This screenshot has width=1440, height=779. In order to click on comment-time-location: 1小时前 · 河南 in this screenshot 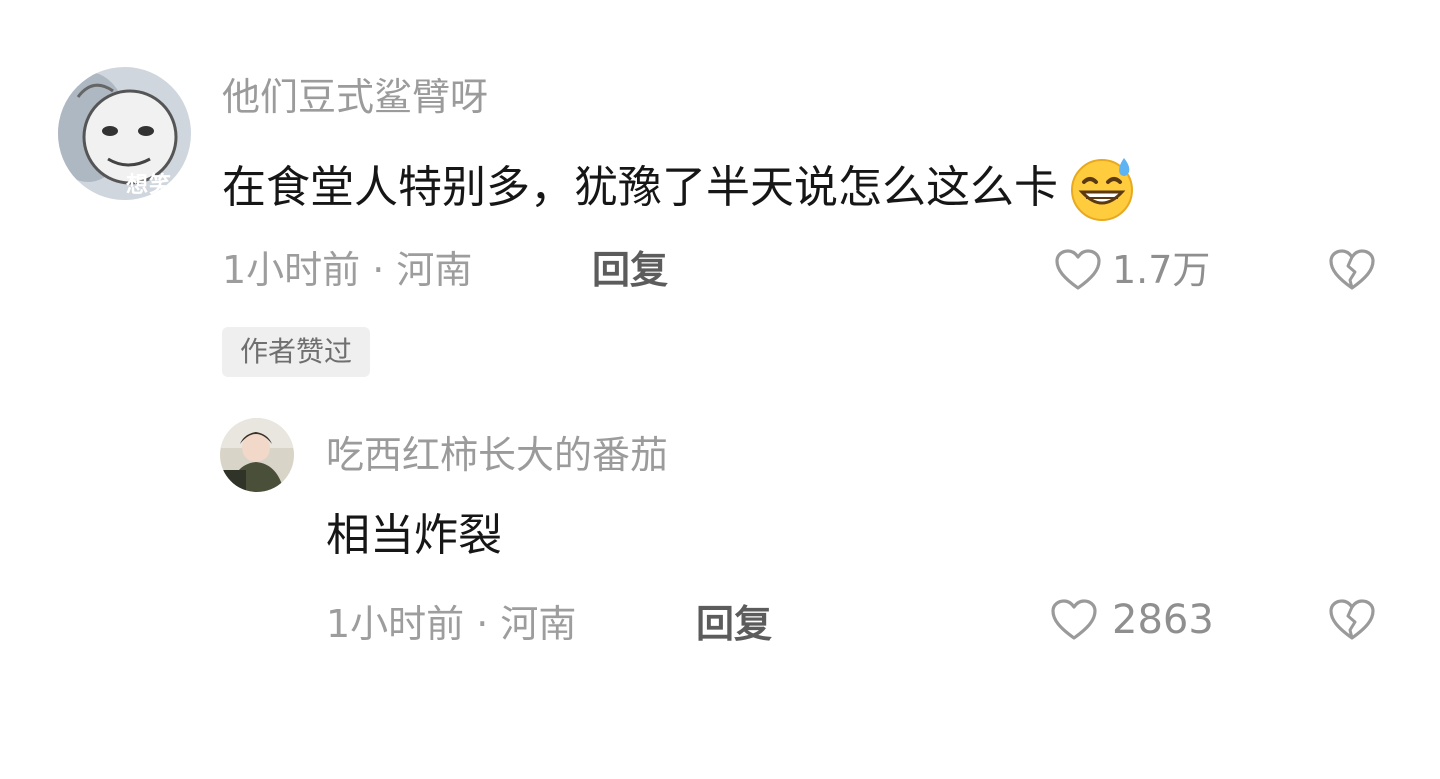, I will do `click(347, 270)`.